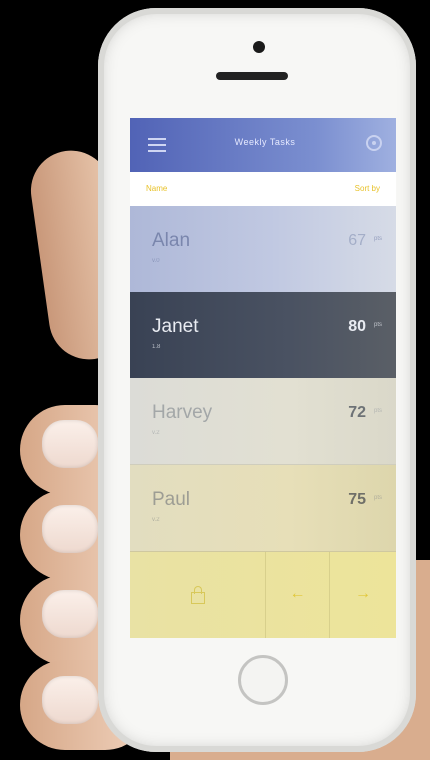  Describe the element at coordinates (374, 143) in the screenshot. I see `settings-icon` at that location.